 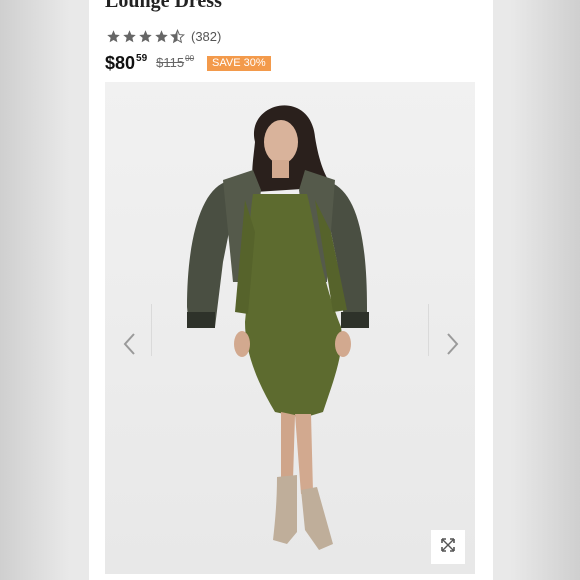 I want to click on expand-icon, so click(x=448, y=547).